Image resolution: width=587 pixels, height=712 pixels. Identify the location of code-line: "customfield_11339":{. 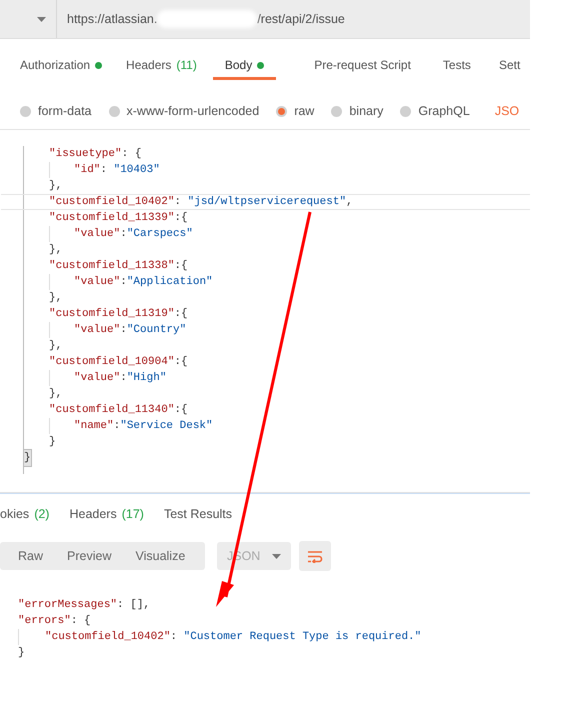
(118, 218).